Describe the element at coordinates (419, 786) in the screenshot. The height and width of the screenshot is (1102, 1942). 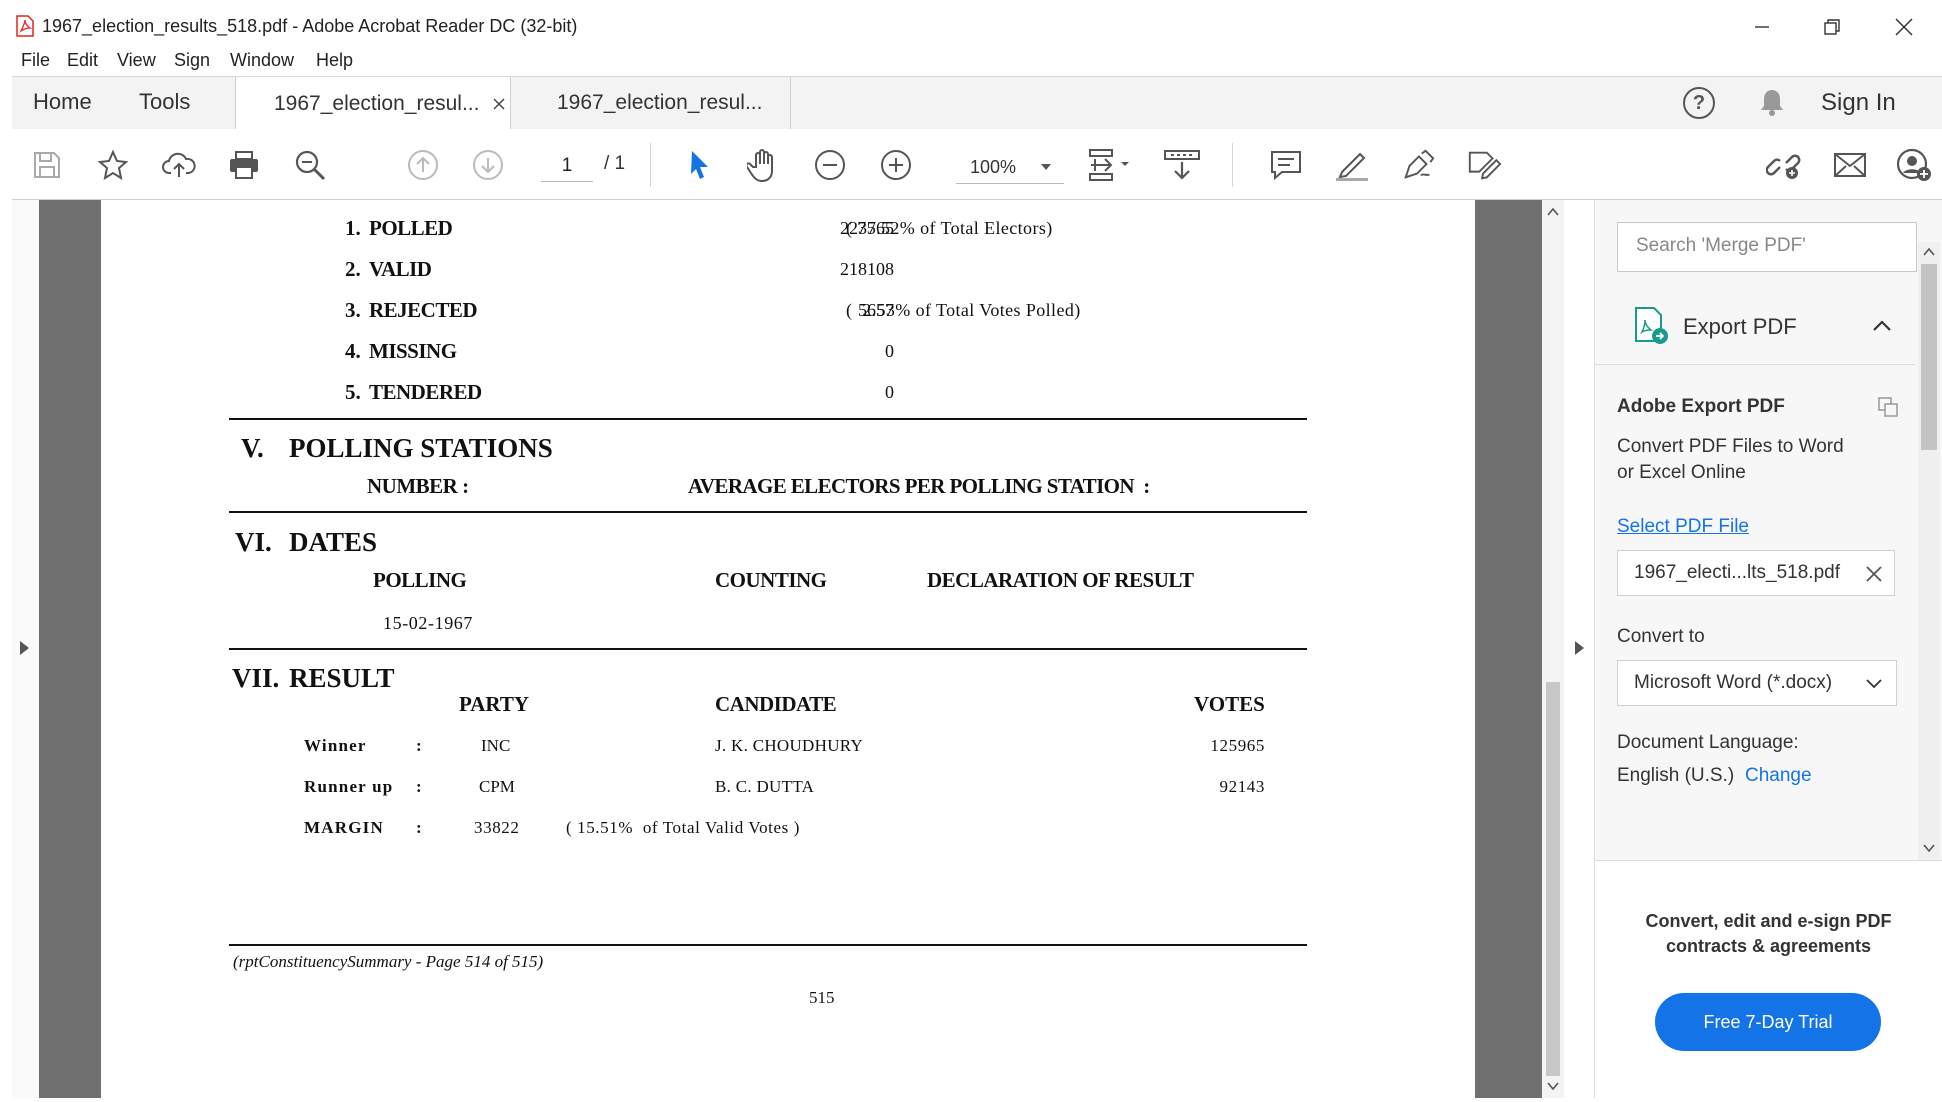
I see `result-colon: :` at that location.